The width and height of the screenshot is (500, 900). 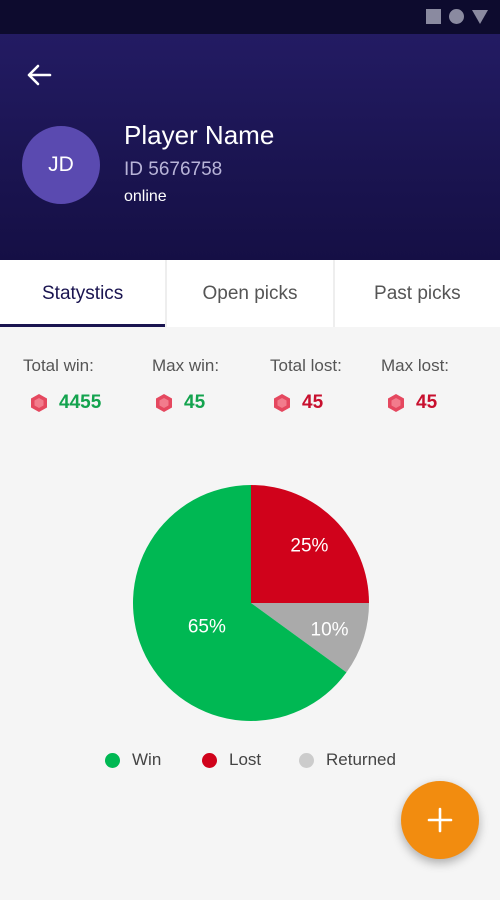 I want to click on pie-label-returned: 10%, so click(x=330, y=630).